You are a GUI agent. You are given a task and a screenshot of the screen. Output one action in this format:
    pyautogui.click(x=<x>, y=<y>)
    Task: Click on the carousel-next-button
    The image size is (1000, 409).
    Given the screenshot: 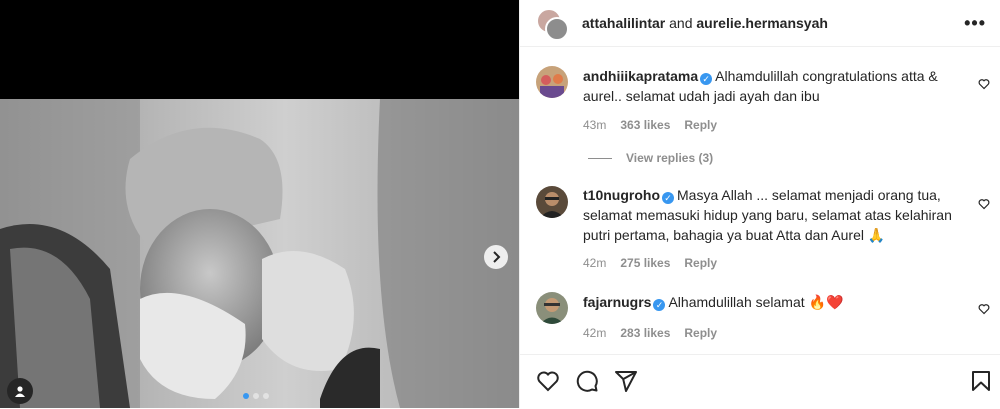 What is the action you would take?
    pyautogui.click(x=496, y=257)
    